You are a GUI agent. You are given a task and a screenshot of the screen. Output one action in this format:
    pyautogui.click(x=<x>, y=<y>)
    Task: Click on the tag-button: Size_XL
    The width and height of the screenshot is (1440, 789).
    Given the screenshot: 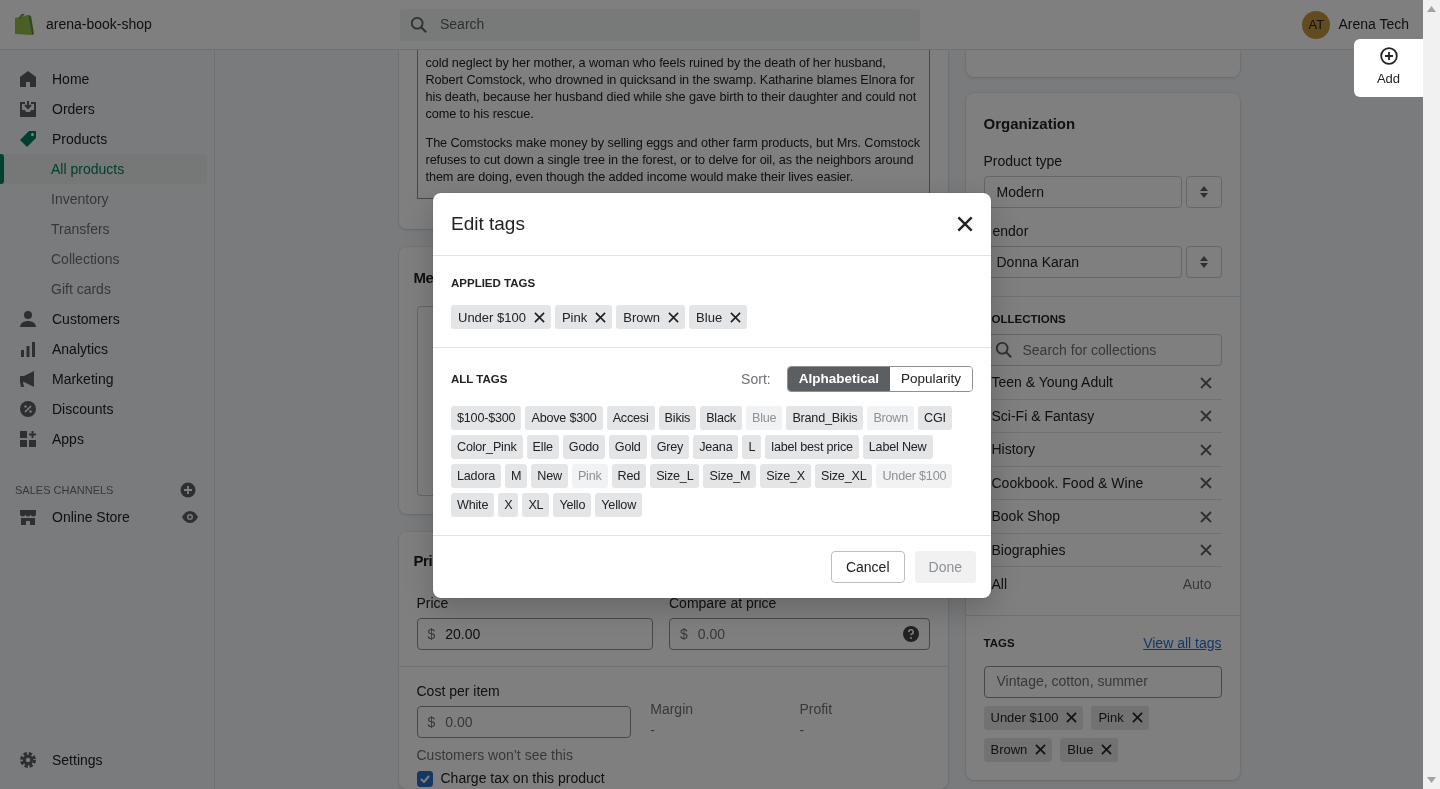 What is the action you would take?
    pyautogui.click(x=843, y=476)
    